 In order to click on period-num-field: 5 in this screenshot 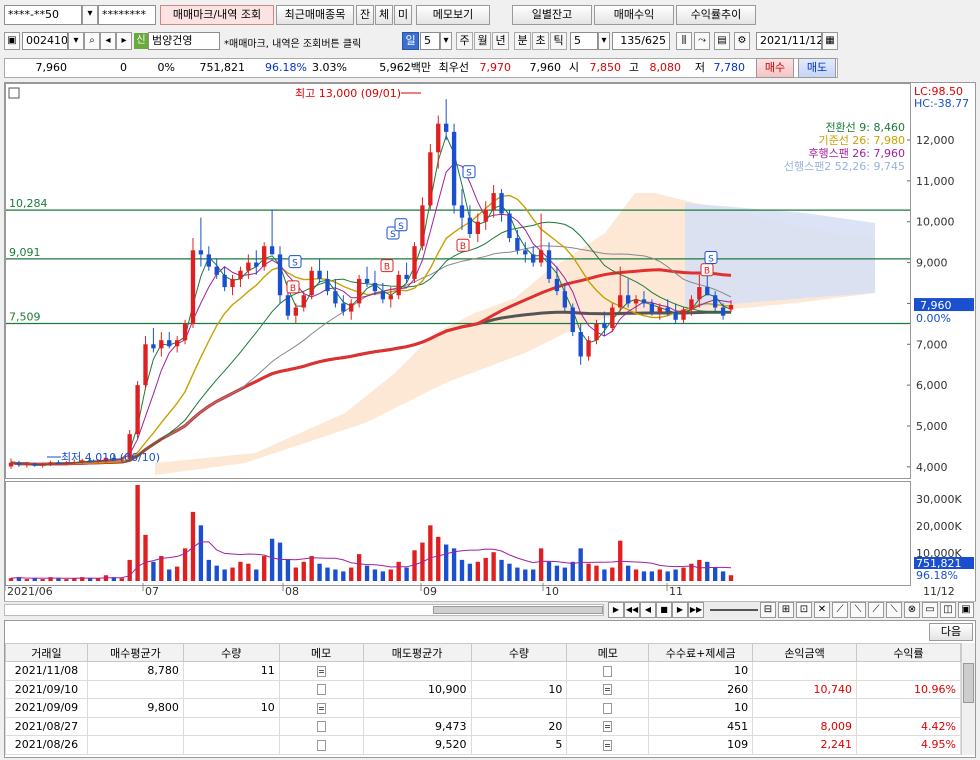, I will do `click(430, 41)`.